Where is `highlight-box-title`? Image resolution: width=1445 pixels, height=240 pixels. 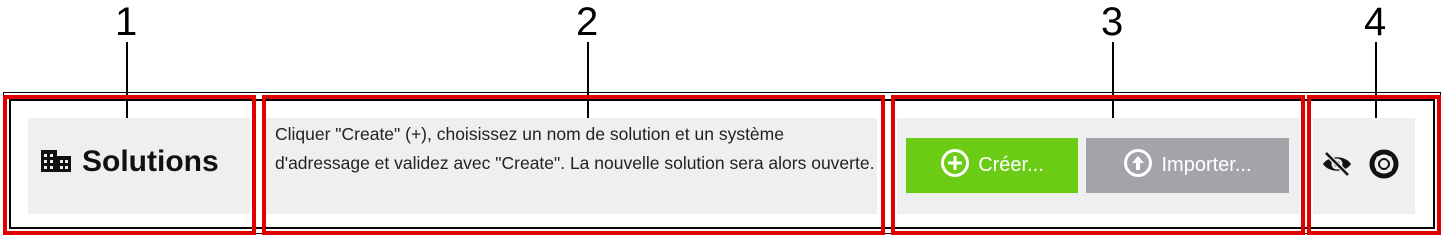 highlight-box-title is located at coordinates (129, 165).